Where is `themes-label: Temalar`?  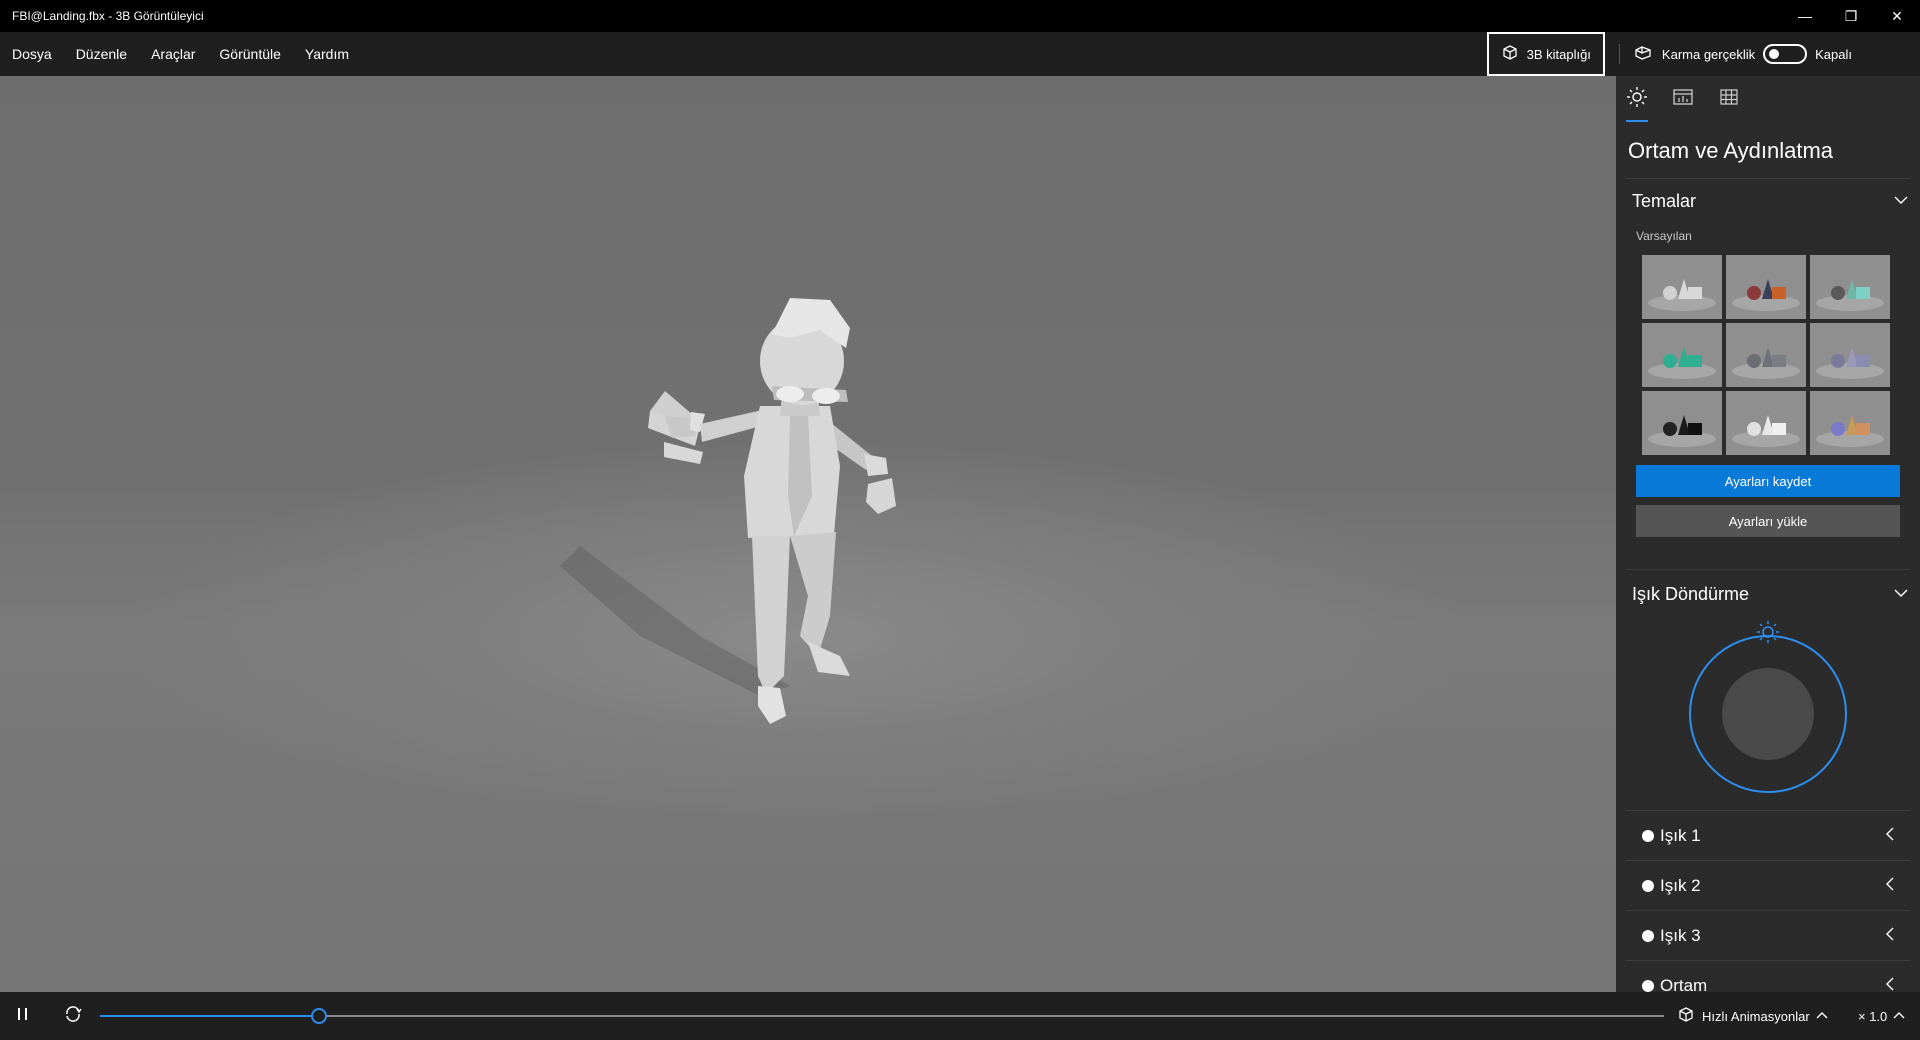
themes-label: Temalar is located at coordinates (1664, 200).